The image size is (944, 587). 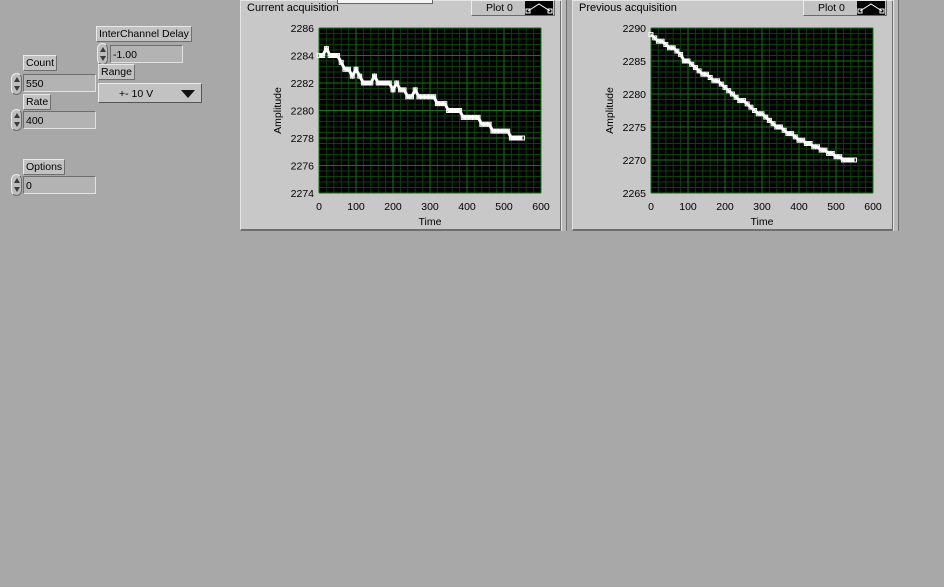 What do you see at coordinates (831, 8) in the screenshot?
I see `plot-legend-name: Plot 0` at bounding box center [831, 8].